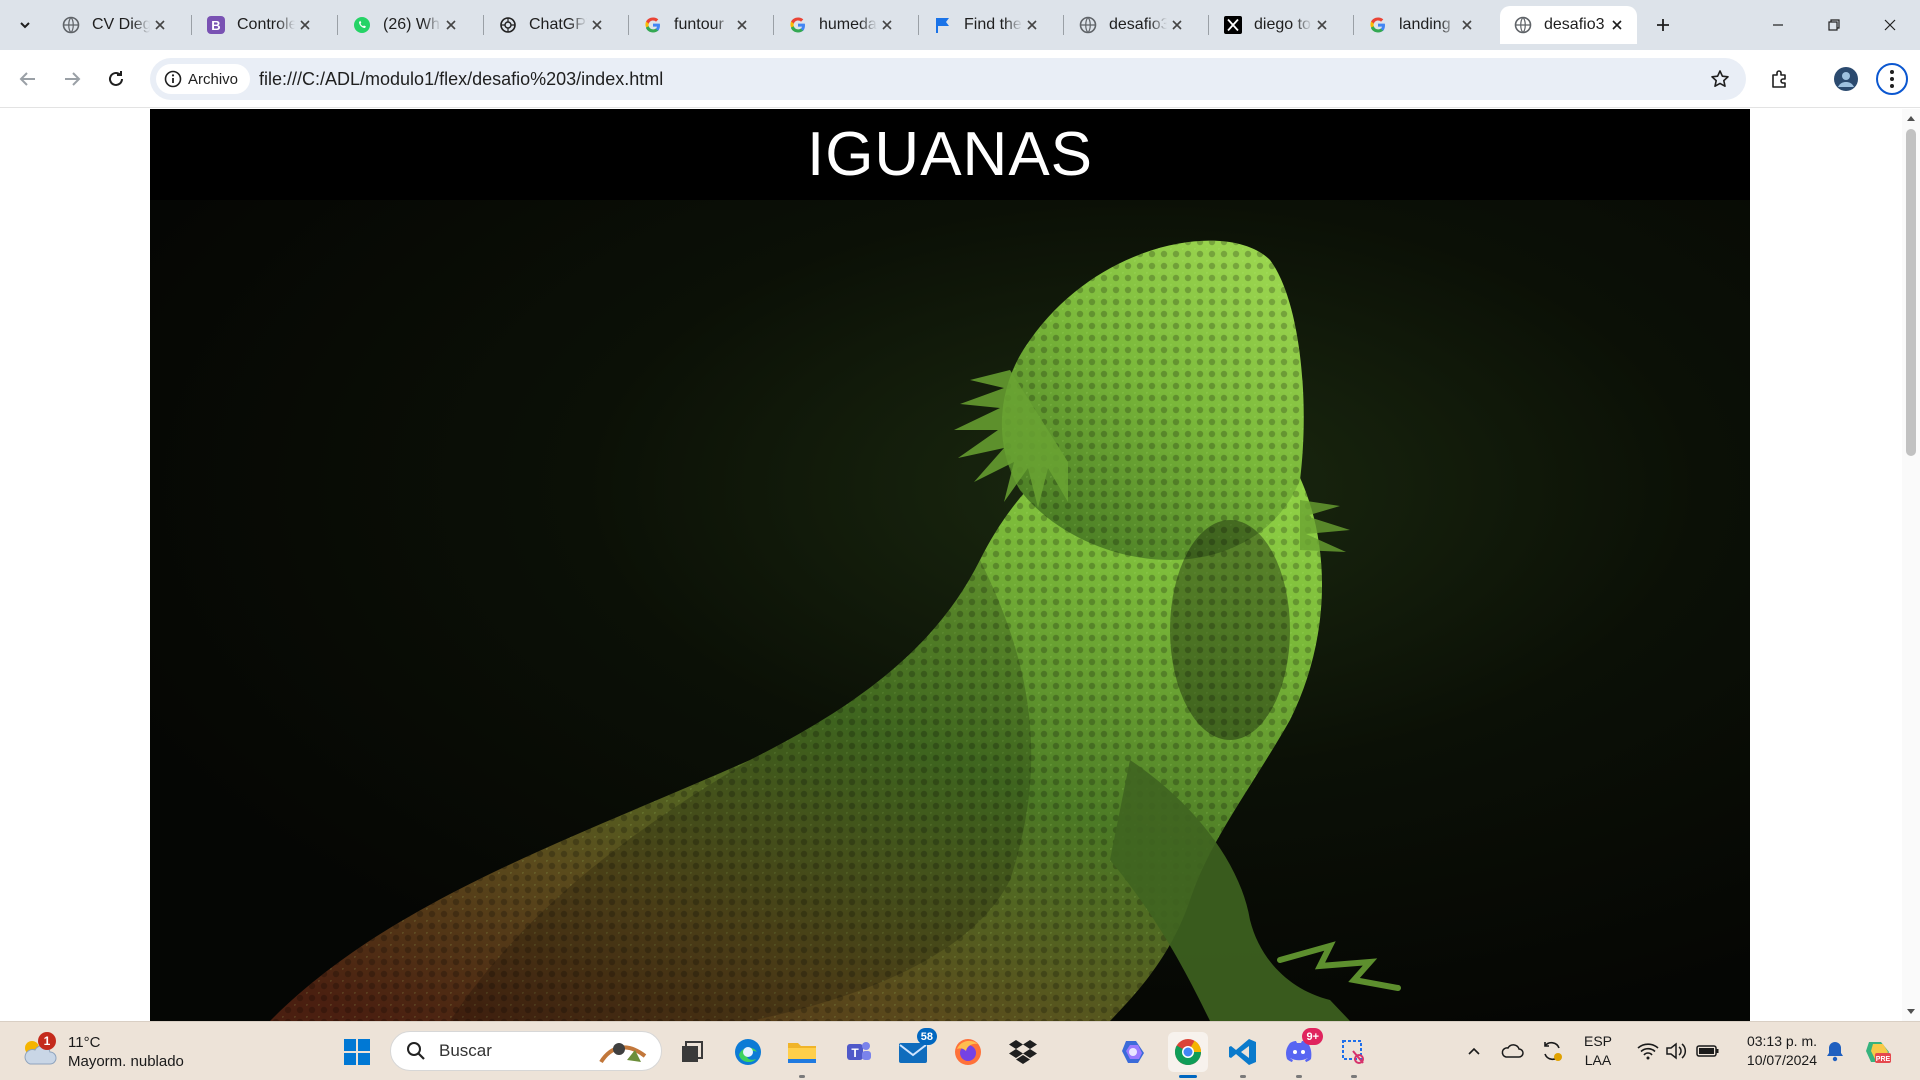 This screenshot has width=1920, height=1080. I want to click on tab-title: CV Diego, so click(121, 24).